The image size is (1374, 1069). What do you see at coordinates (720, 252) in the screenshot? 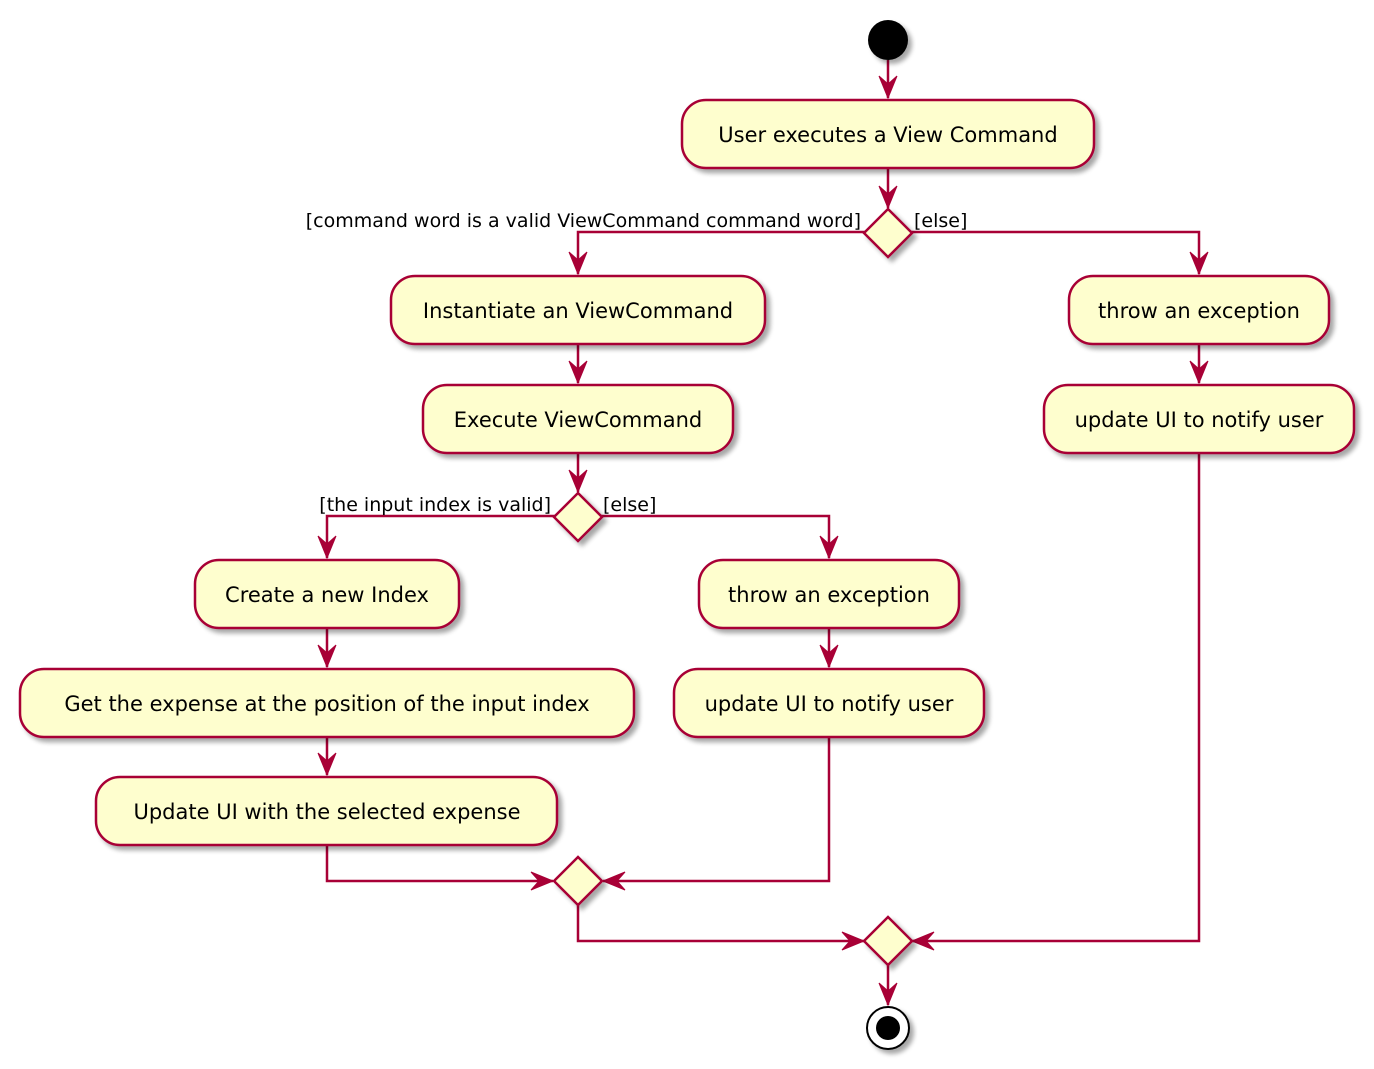
I see `edge-decision1-left` at bounding box center [720, 252].